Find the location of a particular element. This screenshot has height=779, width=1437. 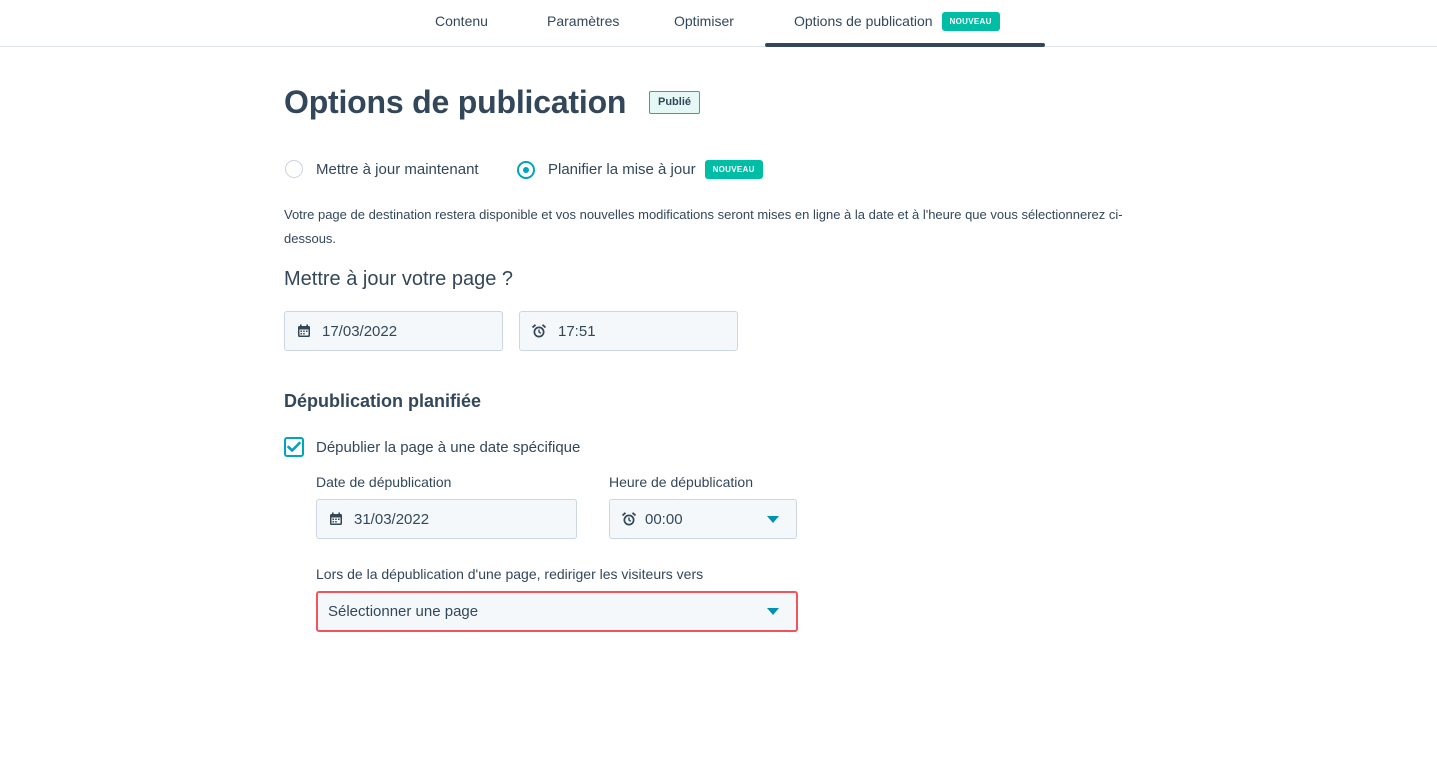

update-time-value: 17:51 is located at coordinates (577, 331).